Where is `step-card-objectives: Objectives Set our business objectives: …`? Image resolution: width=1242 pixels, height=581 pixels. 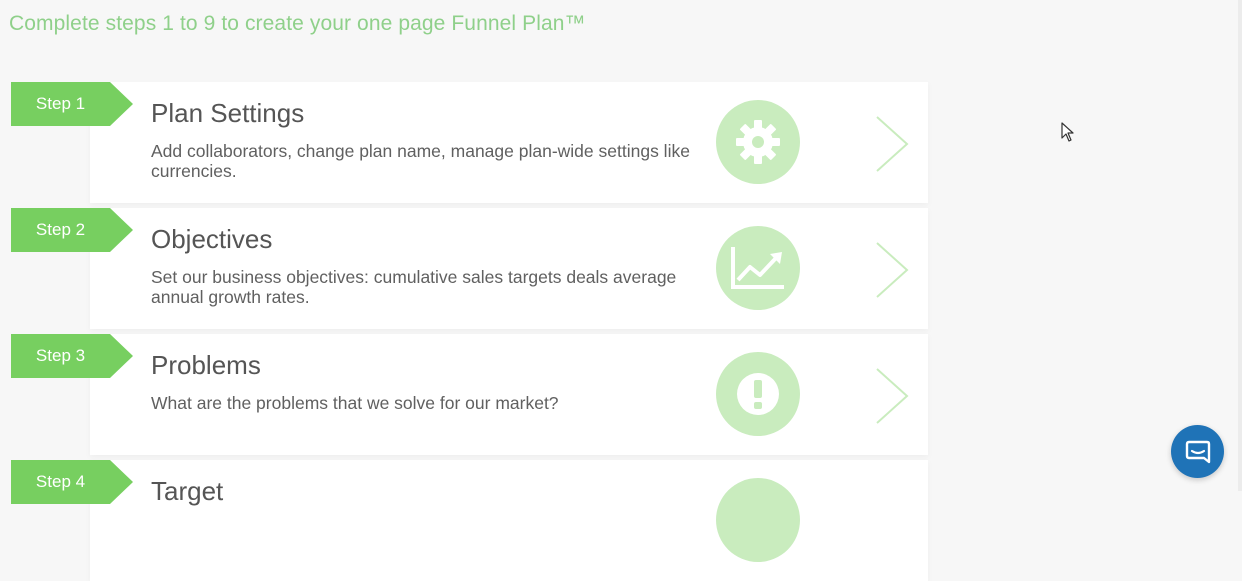
step-card-objectives: Objectives Set our business objectives: … is located at coordinates (509, 268).